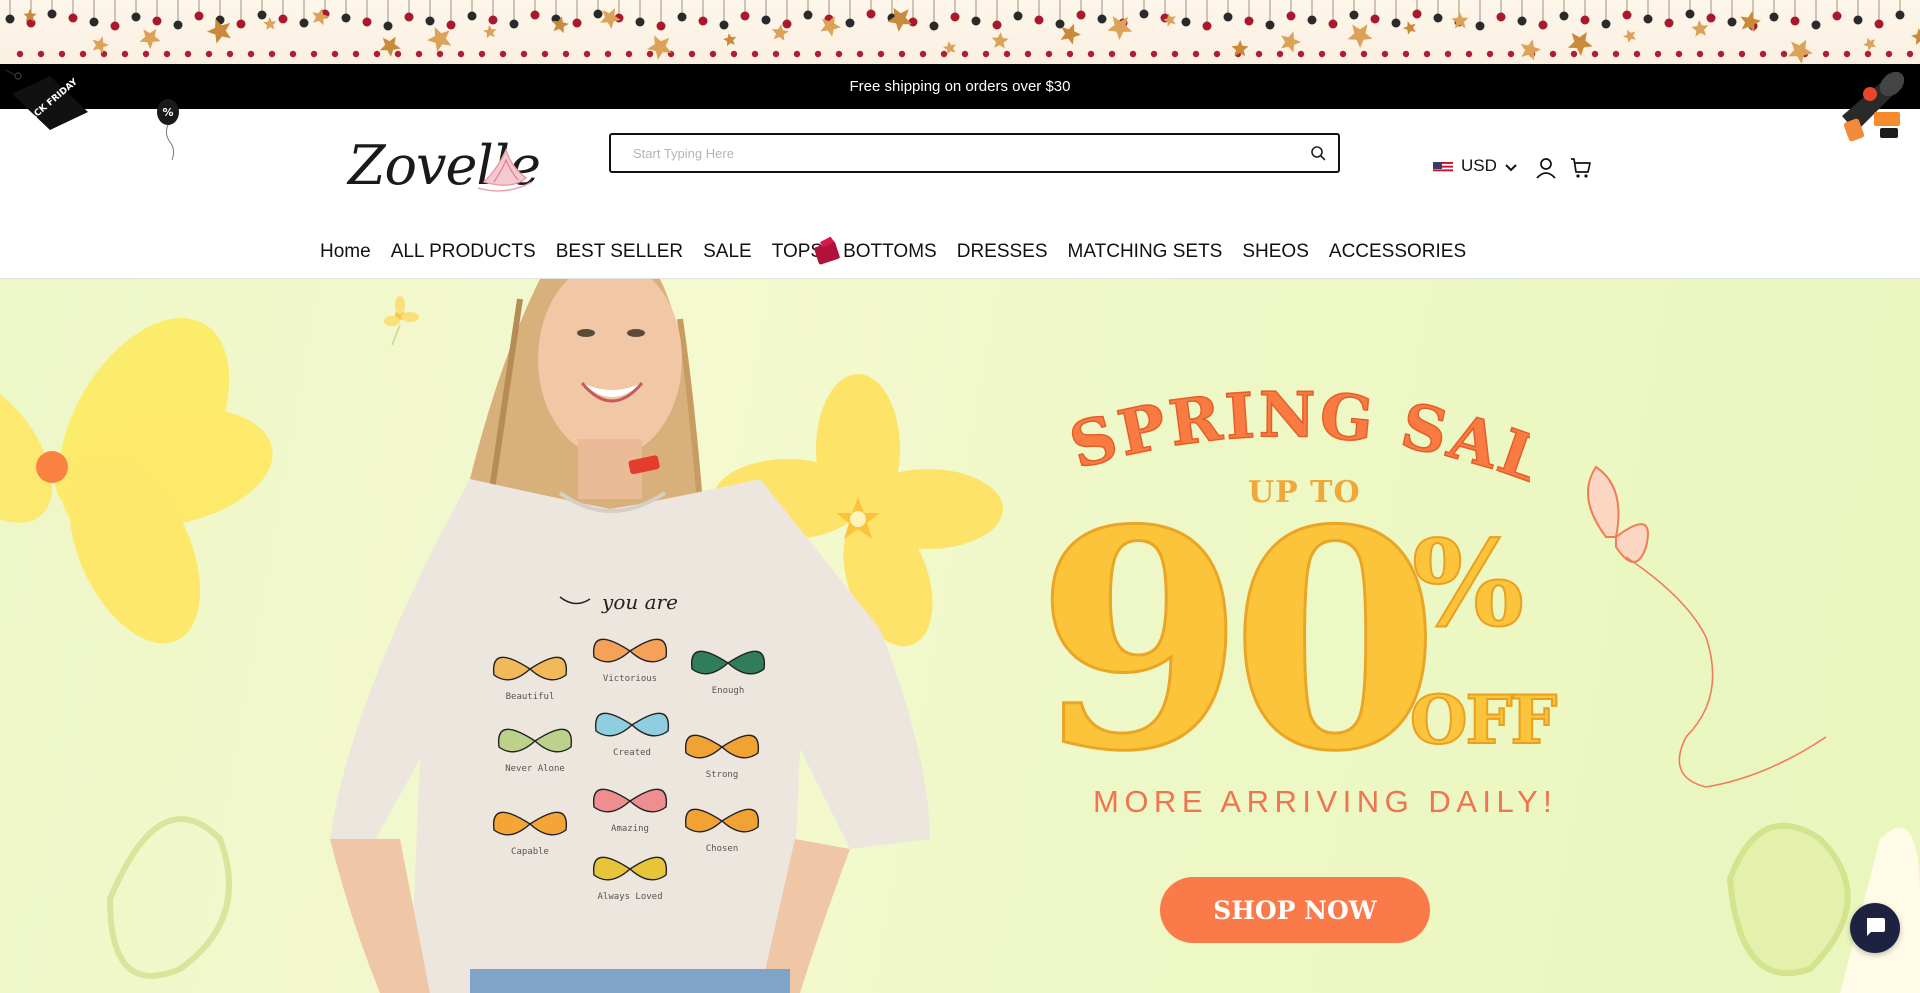 Image resolution: width=1920 pixels, height=993 pixels. I want to click on garland-ornaments, so click(962, 32).